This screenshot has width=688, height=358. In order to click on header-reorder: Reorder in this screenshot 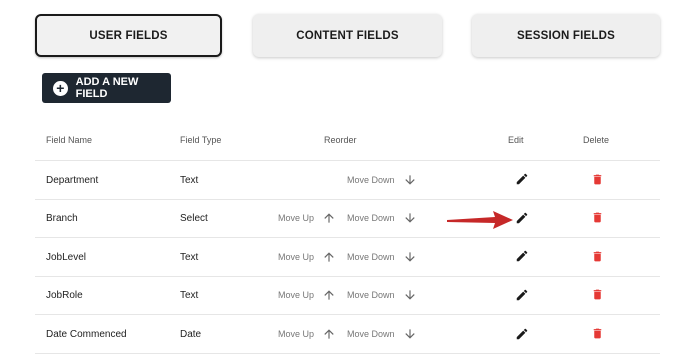, I will do `click(340, 140)`.